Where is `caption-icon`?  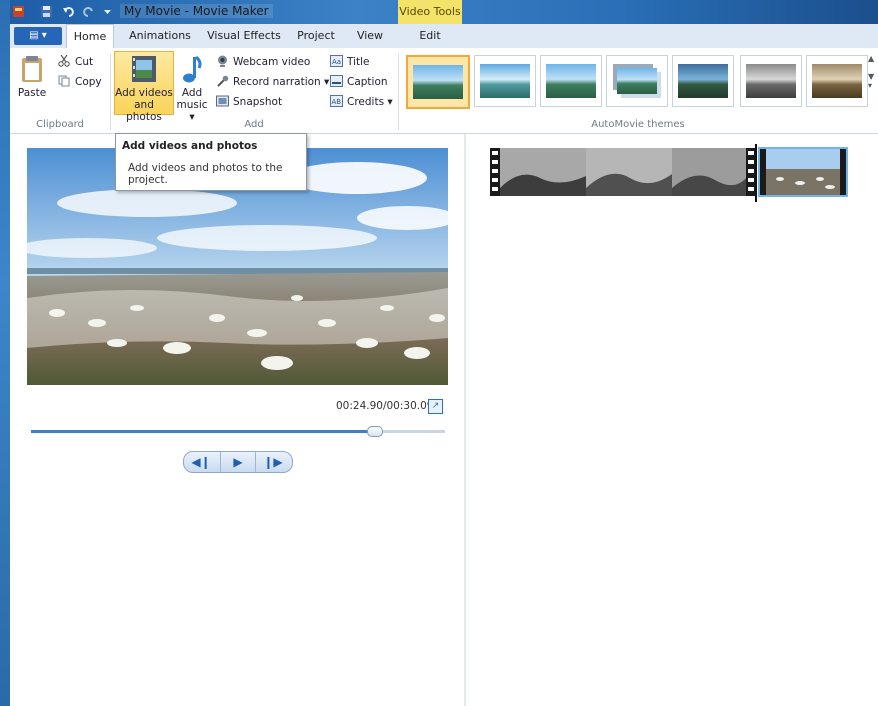
caption-icon is located at coordinates (336, 81).